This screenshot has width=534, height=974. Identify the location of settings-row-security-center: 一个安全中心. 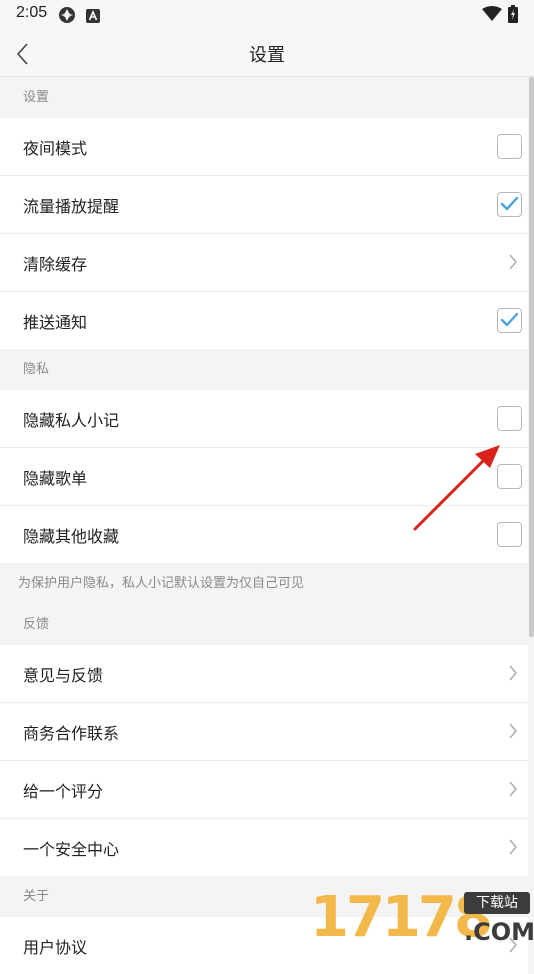
(264, 847).